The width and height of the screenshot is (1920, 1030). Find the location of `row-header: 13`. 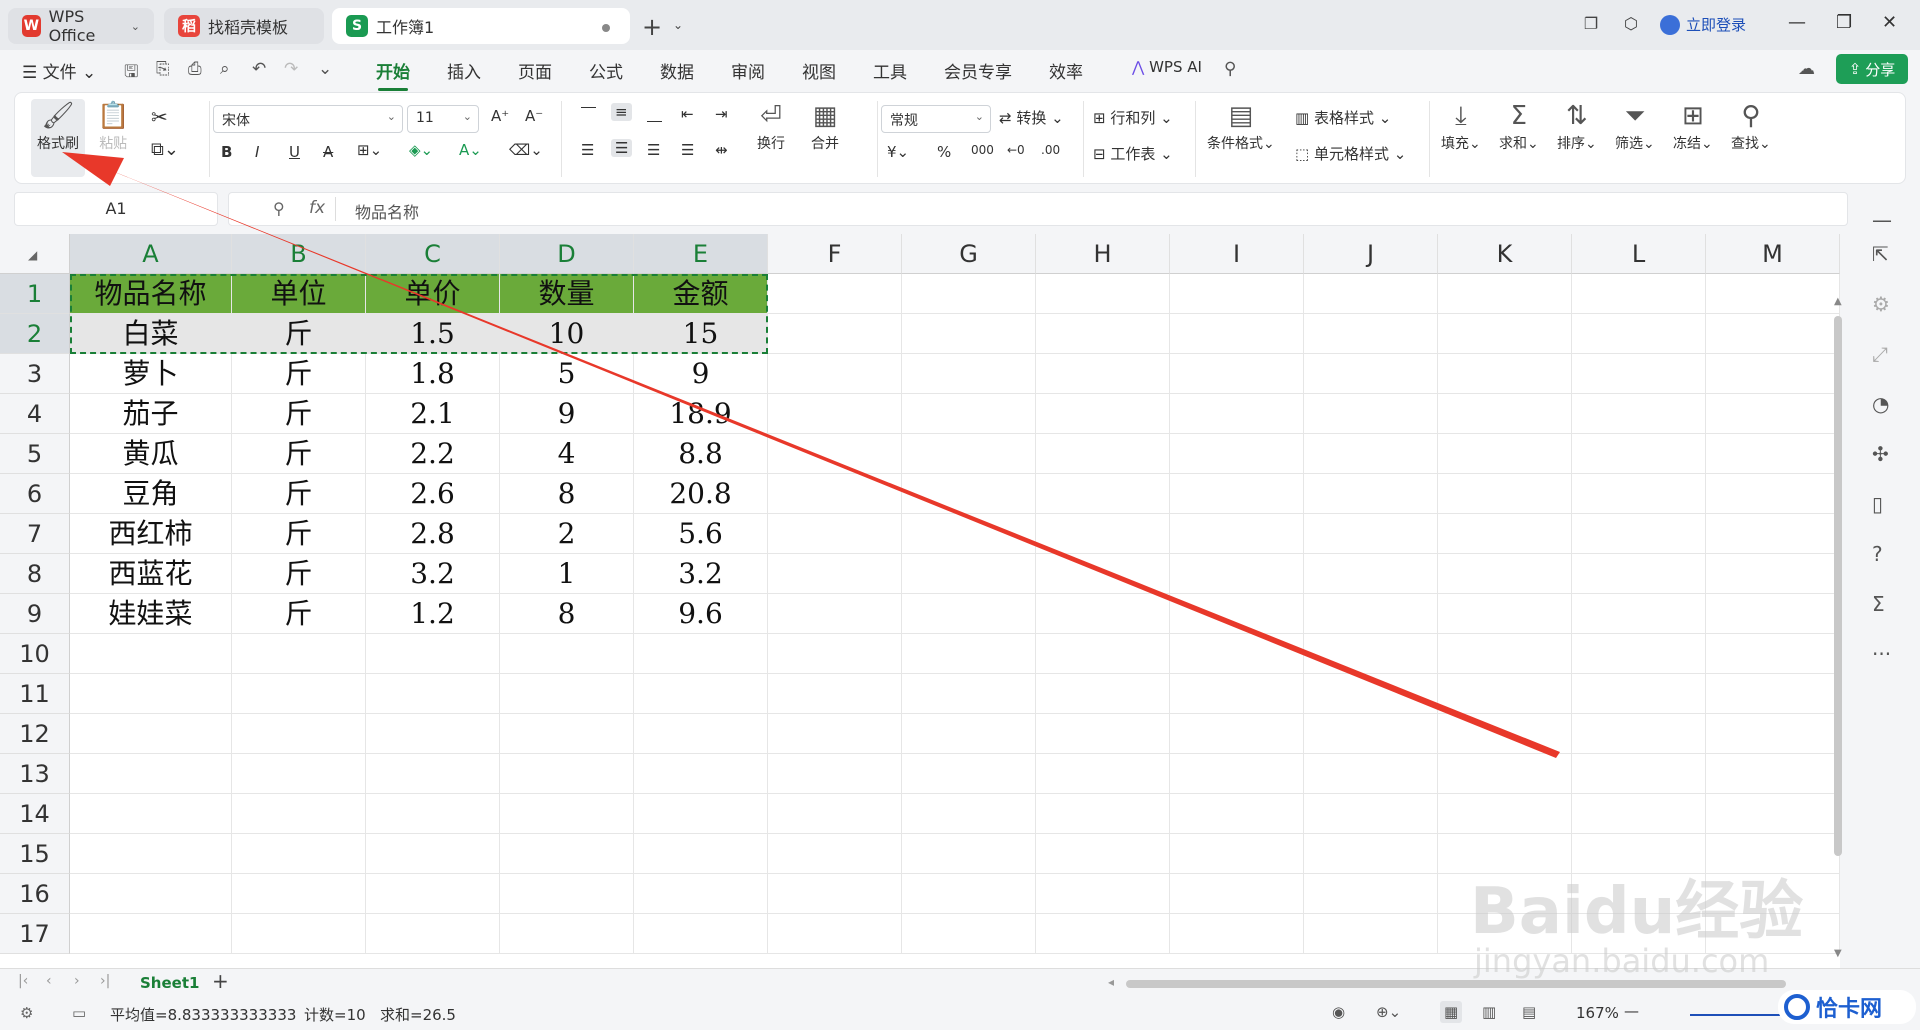

row-header: 13 is located at coordinates (35, 774).